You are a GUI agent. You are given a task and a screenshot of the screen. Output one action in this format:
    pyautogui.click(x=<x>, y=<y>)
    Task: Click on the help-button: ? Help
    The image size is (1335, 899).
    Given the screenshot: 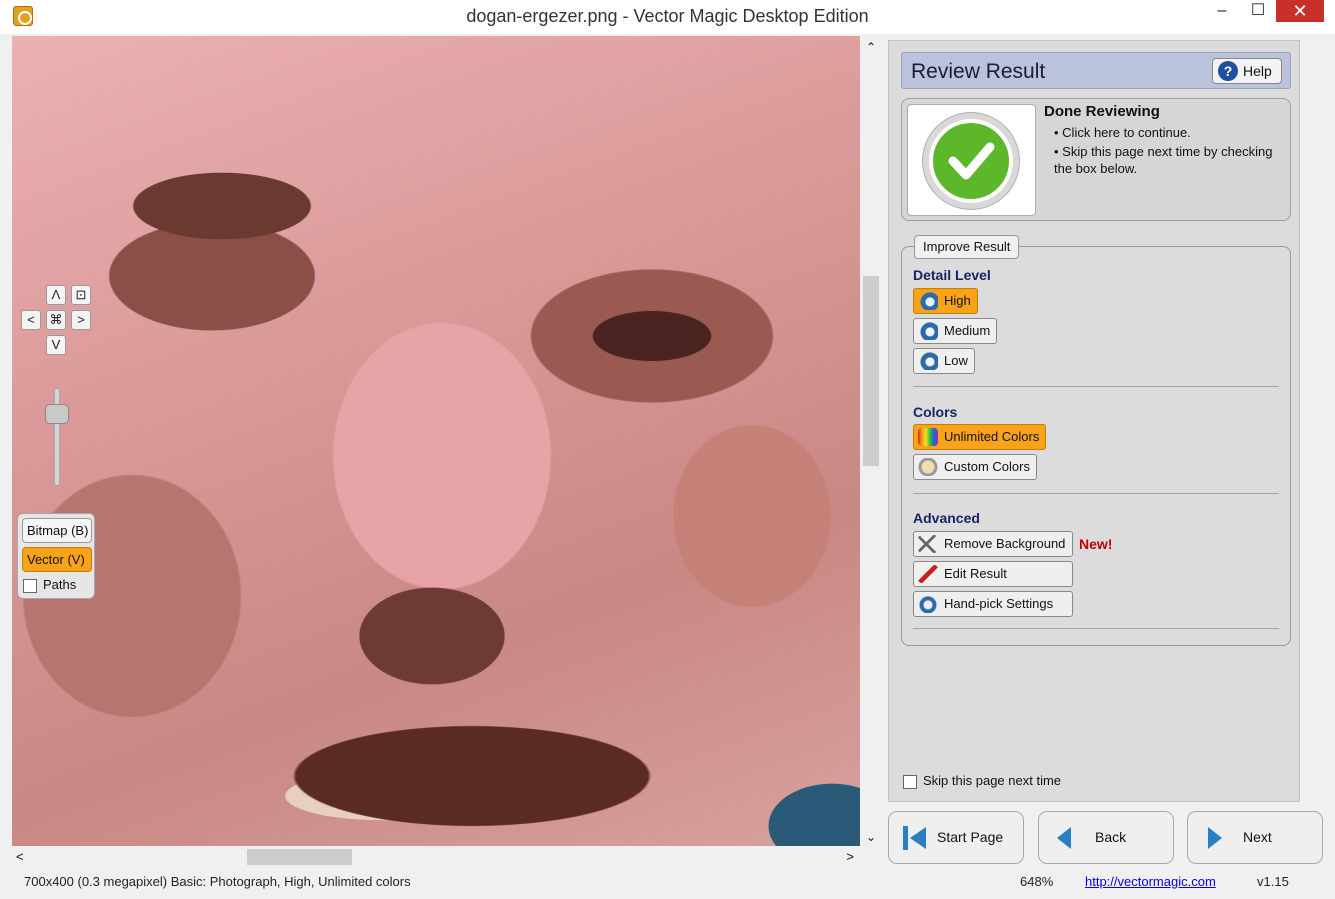 What is the action you would take?
    pyautogui.click(x=1247, y=71)
    